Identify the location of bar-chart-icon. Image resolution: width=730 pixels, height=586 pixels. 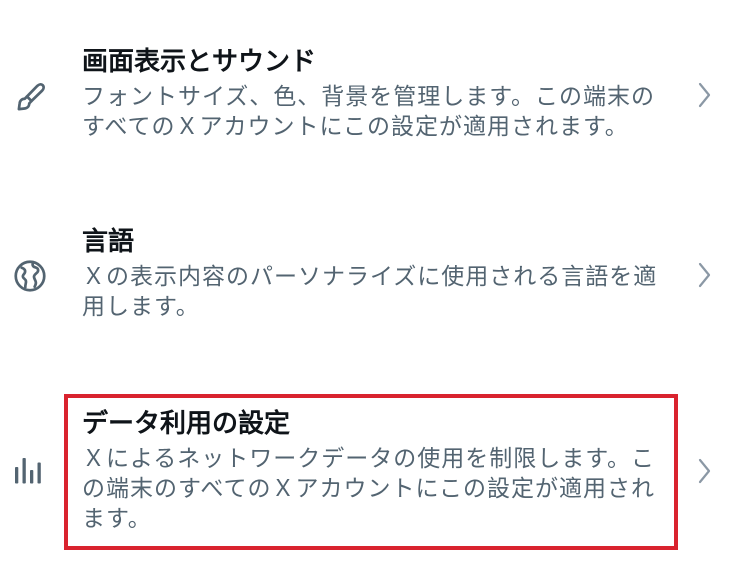
(30, 470).